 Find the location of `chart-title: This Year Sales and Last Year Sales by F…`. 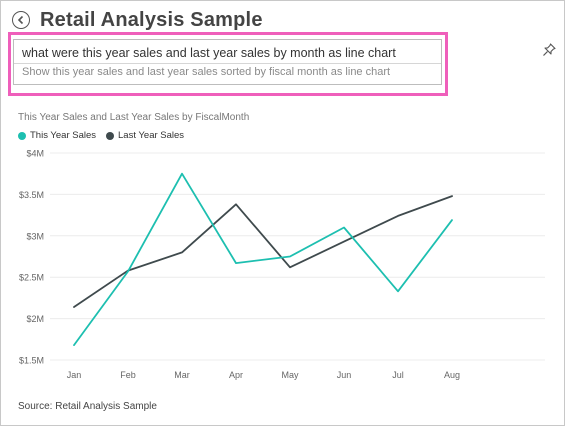

chart-title: This Year Sales and Last Year Sales by F… is located at coordinates (134, 117).